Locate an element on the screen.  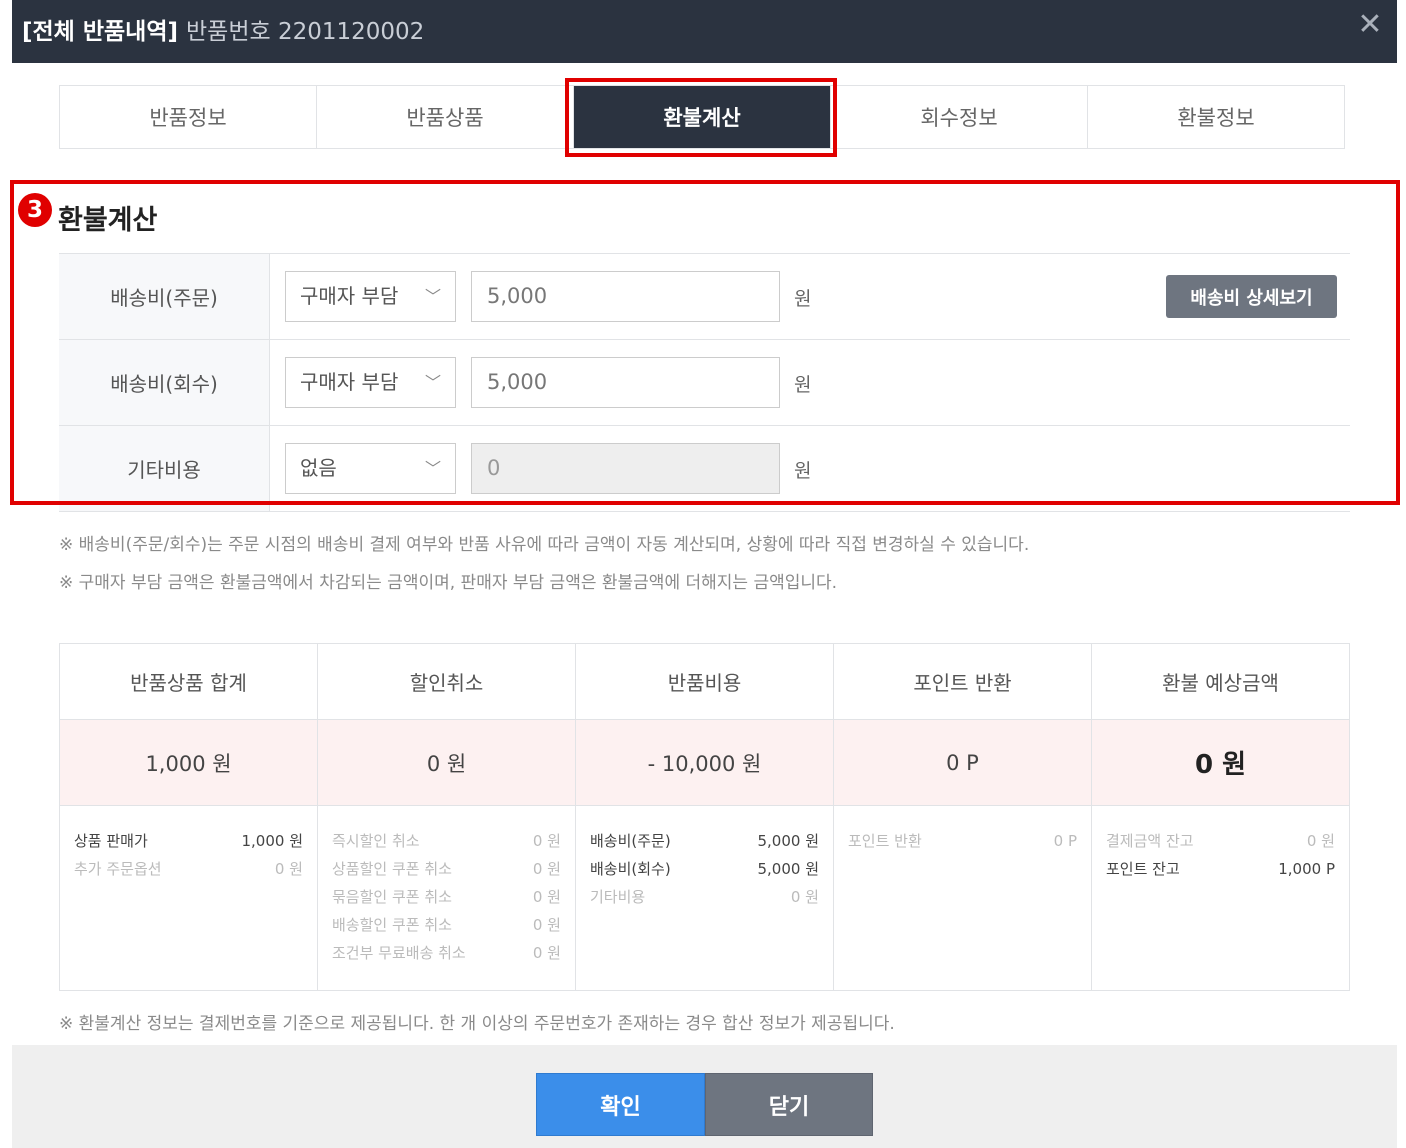
form-cell: 없음 ﹀ 0 원 is located at coordinates (810, 468).